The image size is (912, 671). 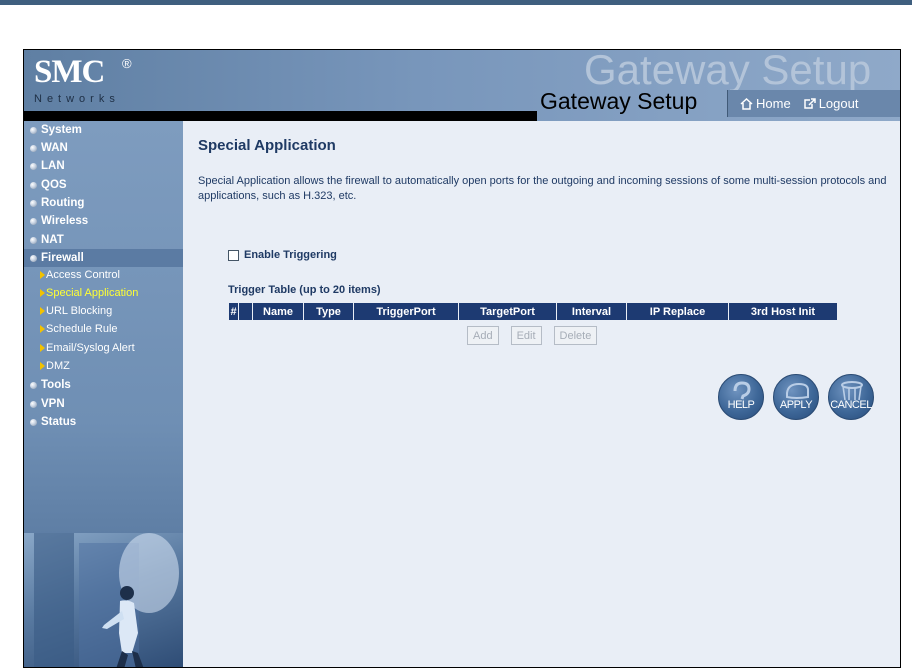 I want to click on trash-icon, so click(x=852, y=391).